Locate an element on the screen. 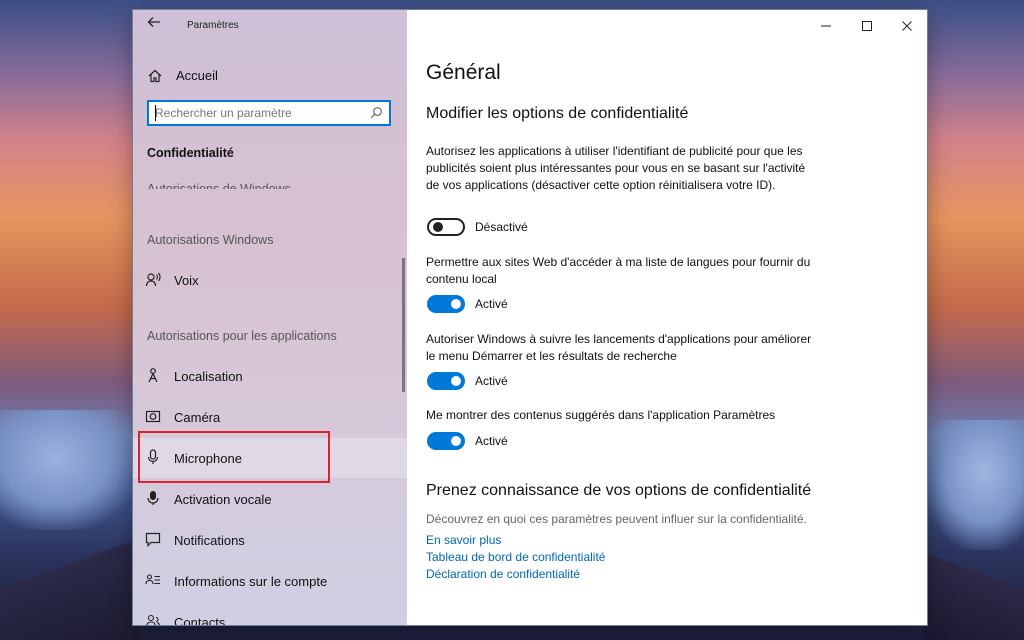 This screenshot has height=640, width=1024. privacy-dashboard-link: Tableau de bord de confidentialité is located at coordinates (515, 557).